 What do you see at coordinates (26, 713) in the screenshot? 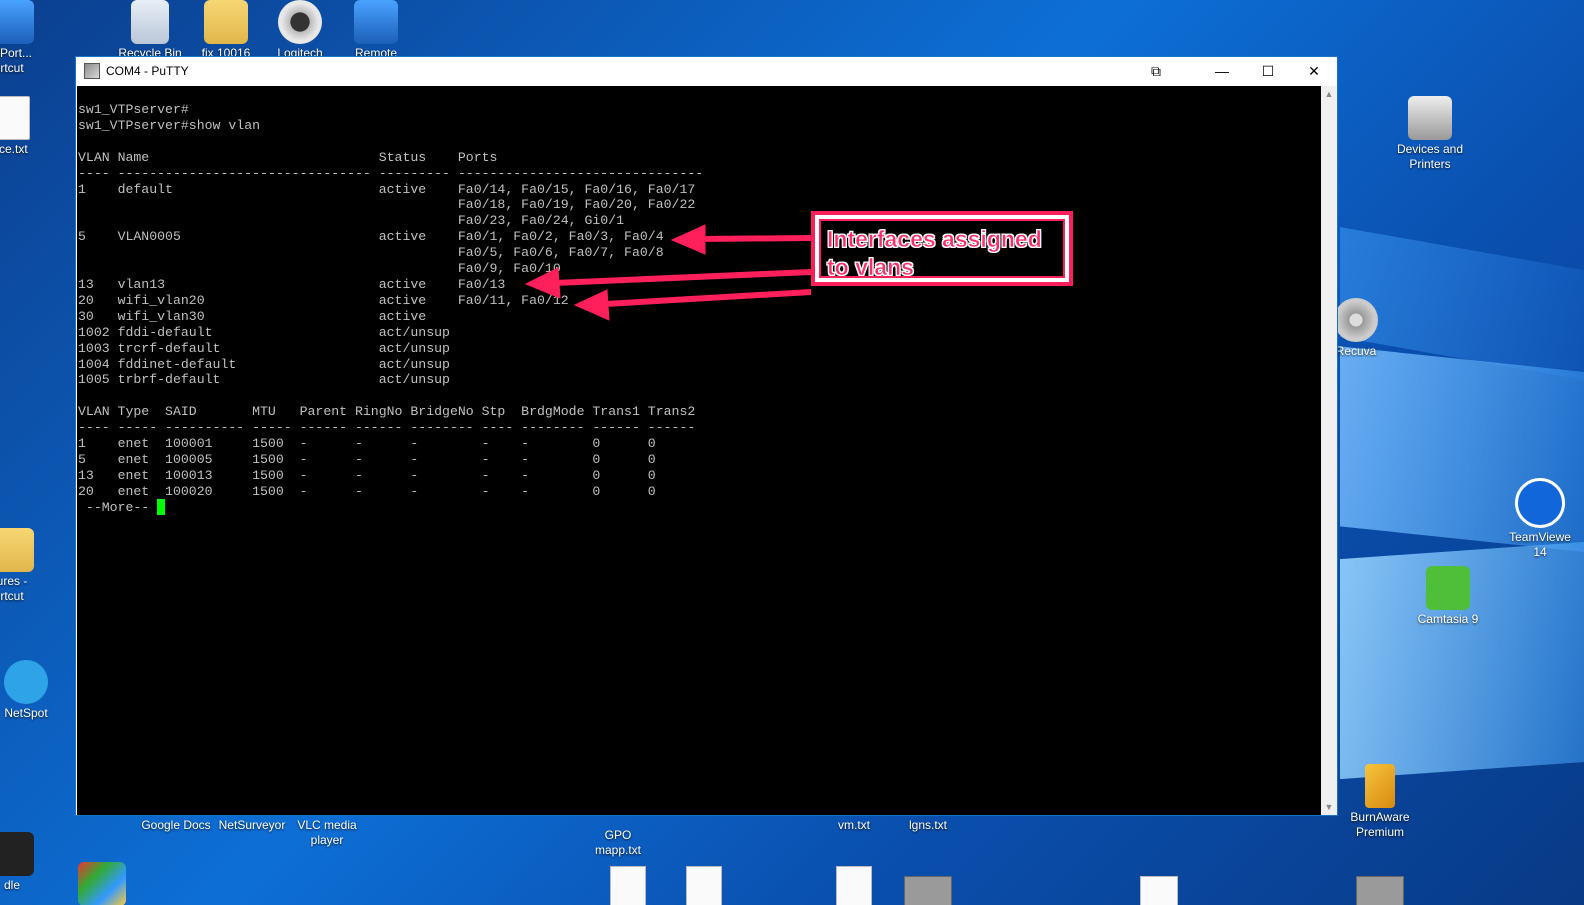
I see `desktop-icon-label: NetSpot` at bounding box center [26, 713].